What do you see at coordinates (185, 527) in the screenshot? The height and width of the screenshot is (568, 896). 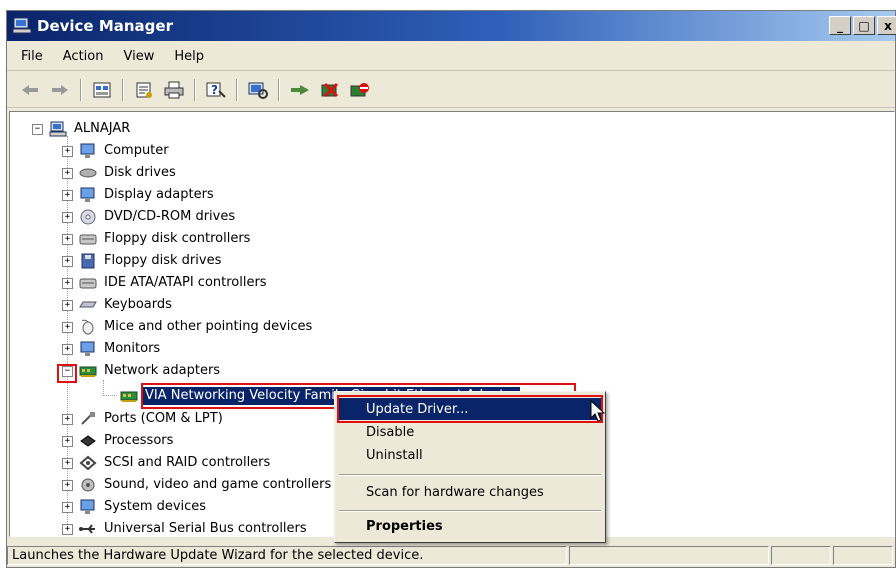 I see `tree-item-usb: + Universal Serial Bus controllers` at bounding box center [185, 527].